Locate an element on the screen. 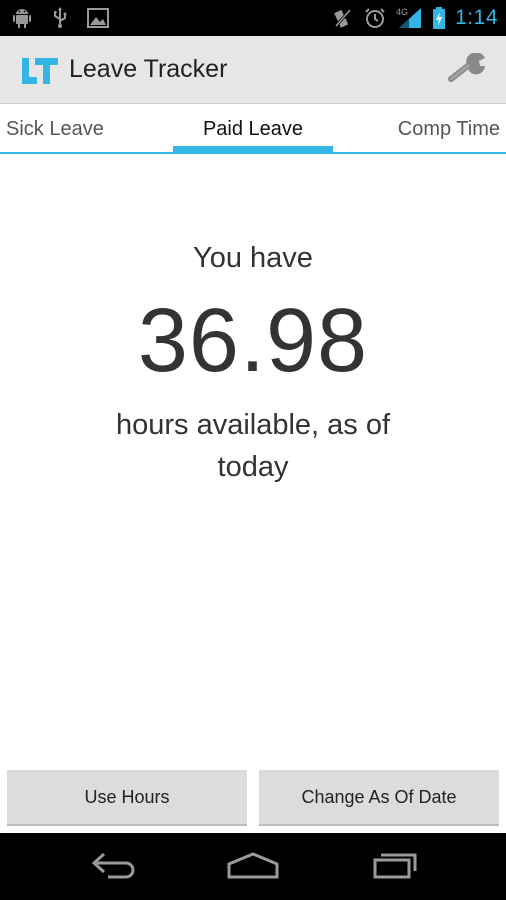  navigation-bar is located at coordinates (253, 866).